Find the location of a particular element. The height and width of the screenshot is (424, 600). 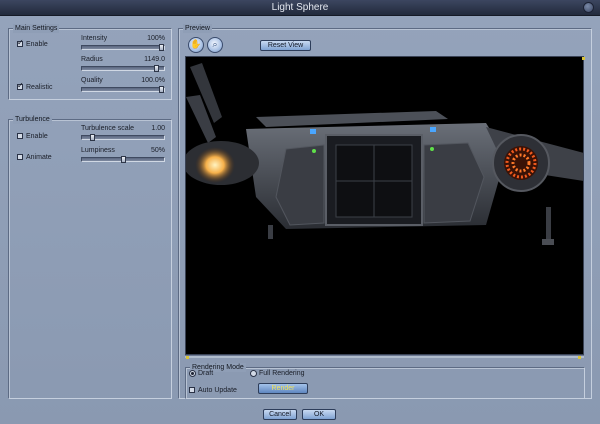

ok-button: OK is located at coordinates (319, 414).